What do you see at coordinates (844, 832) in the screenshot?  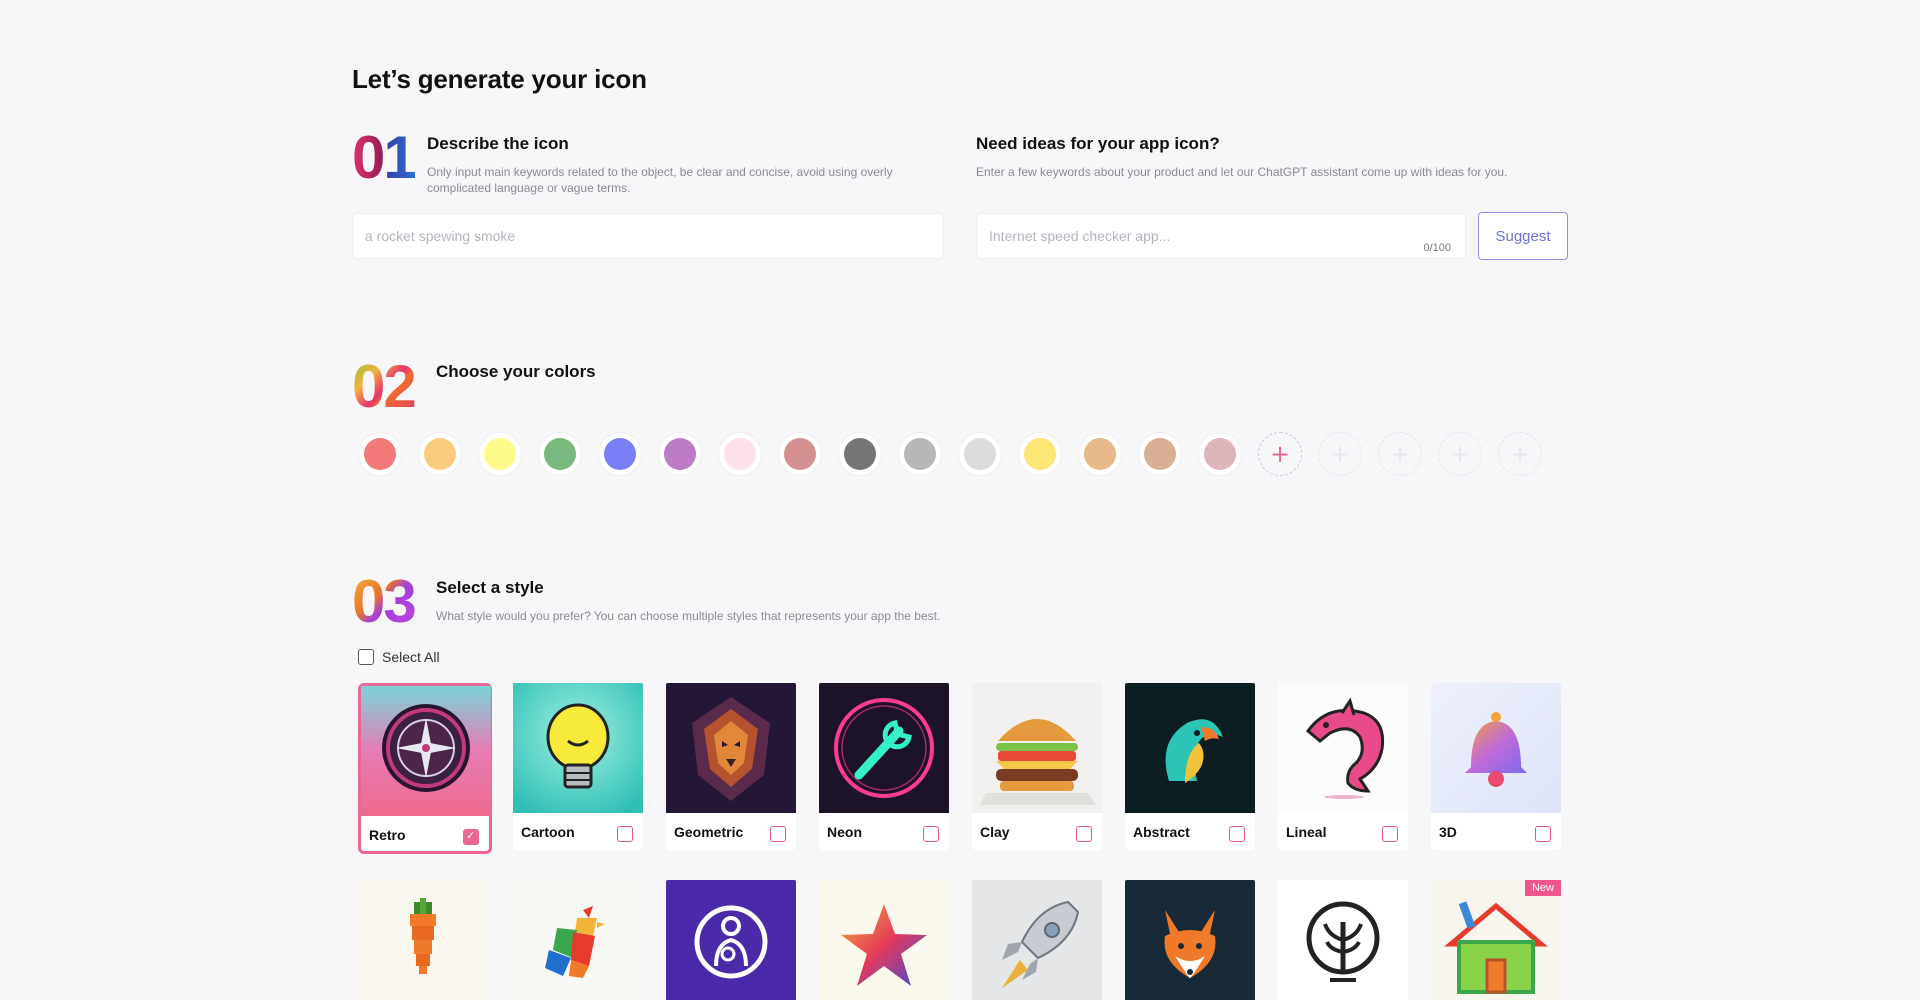 I see `style-label-neon: Neon` at bounding box center [844, 832].